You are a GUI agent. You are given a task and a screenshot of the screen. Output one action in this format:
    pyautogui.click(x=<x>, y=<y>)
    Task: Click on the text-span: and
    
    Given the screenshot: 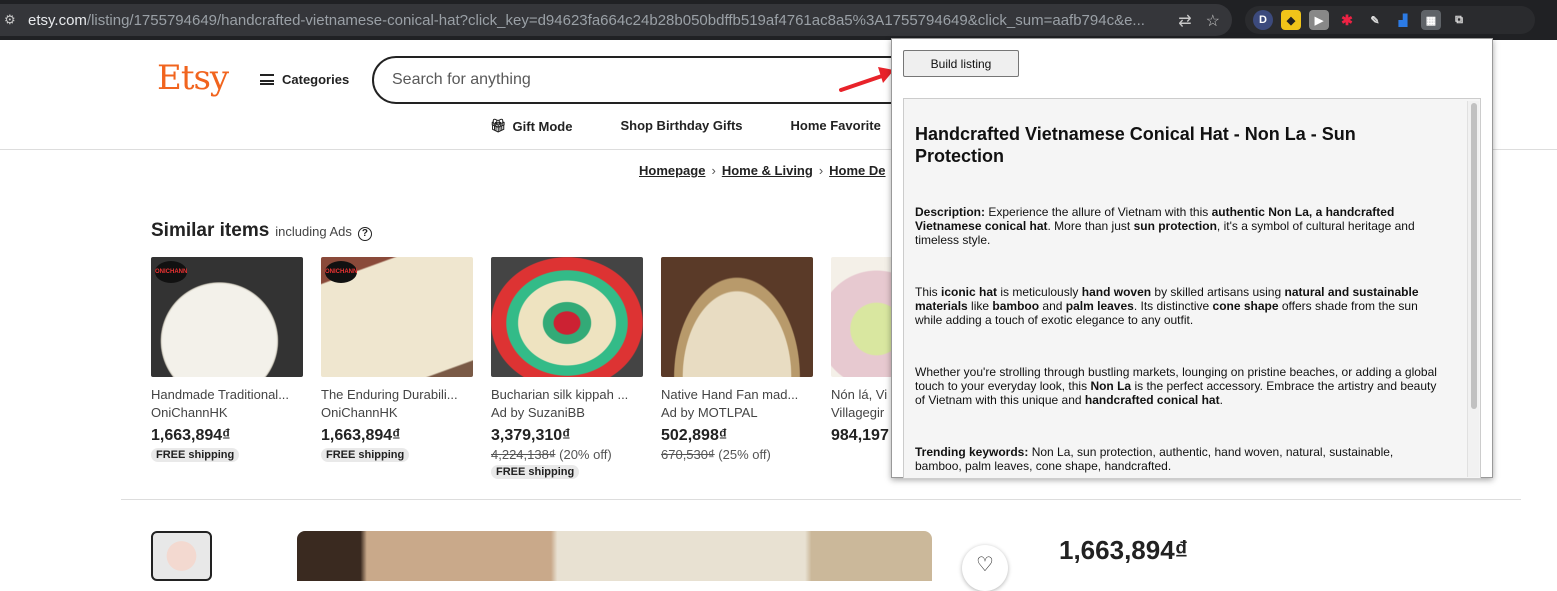 What is the action you would take?
    pyautogui.click(x=1052, y=306)
    